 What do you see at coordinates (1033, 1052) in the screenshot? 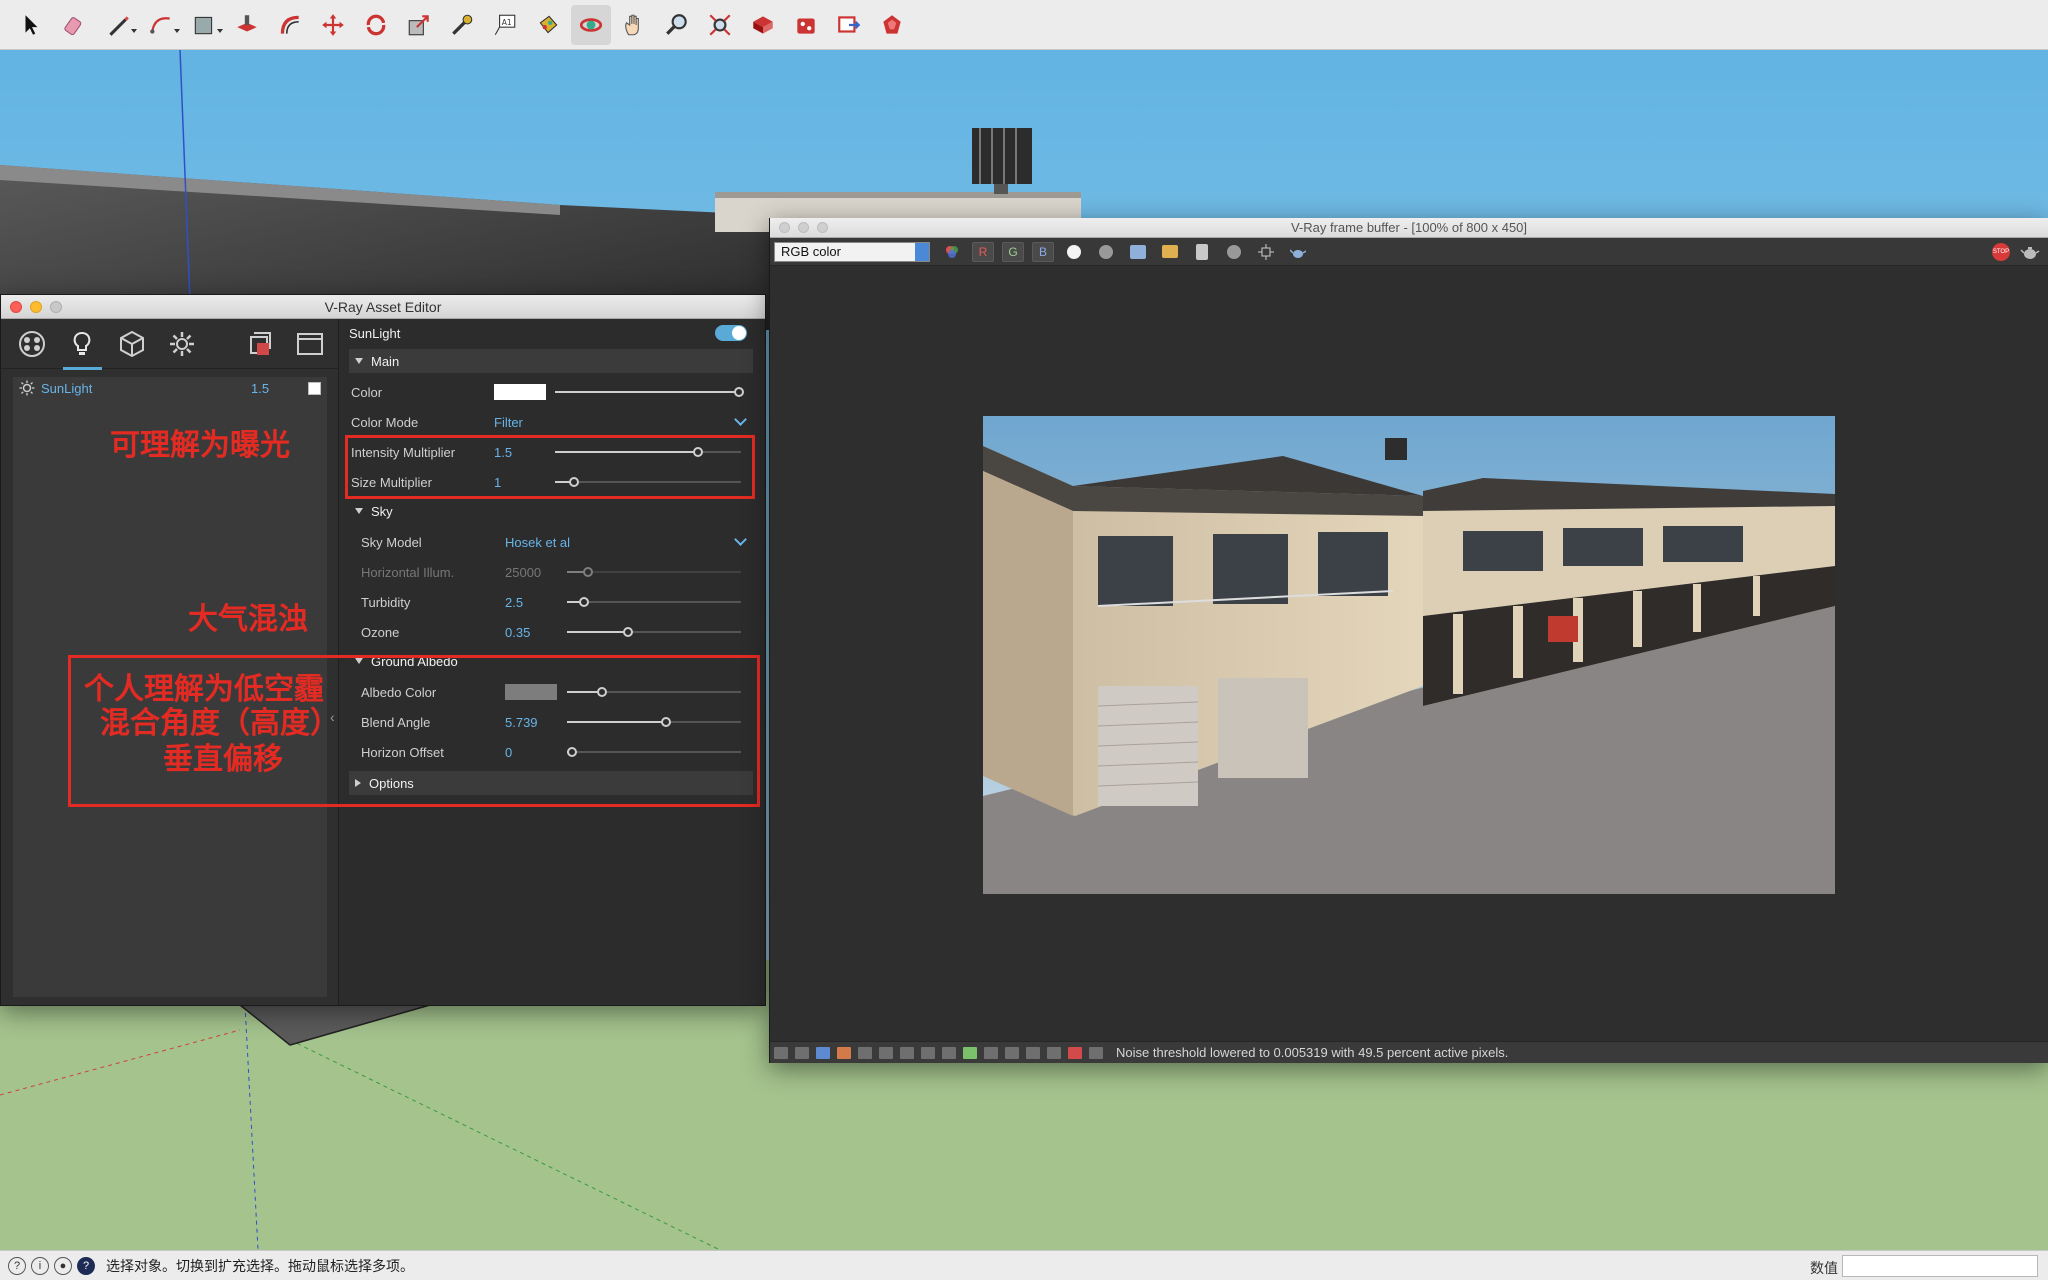
I see `h-split-icon` at bounding box center [1033, 1052].